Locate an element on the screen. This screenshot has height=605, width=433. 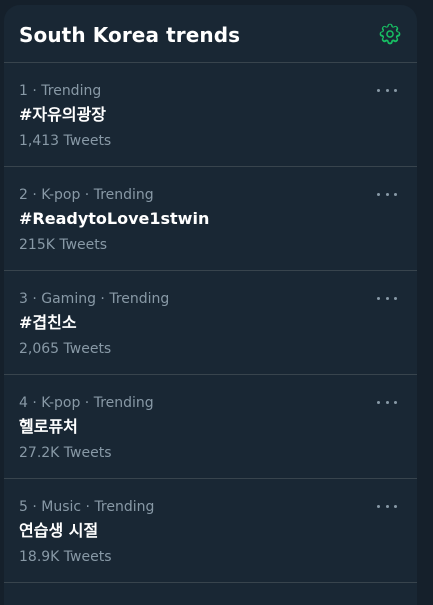
trend-tweet-count: 27.2K Tweets is located at coordinates (65, 453).